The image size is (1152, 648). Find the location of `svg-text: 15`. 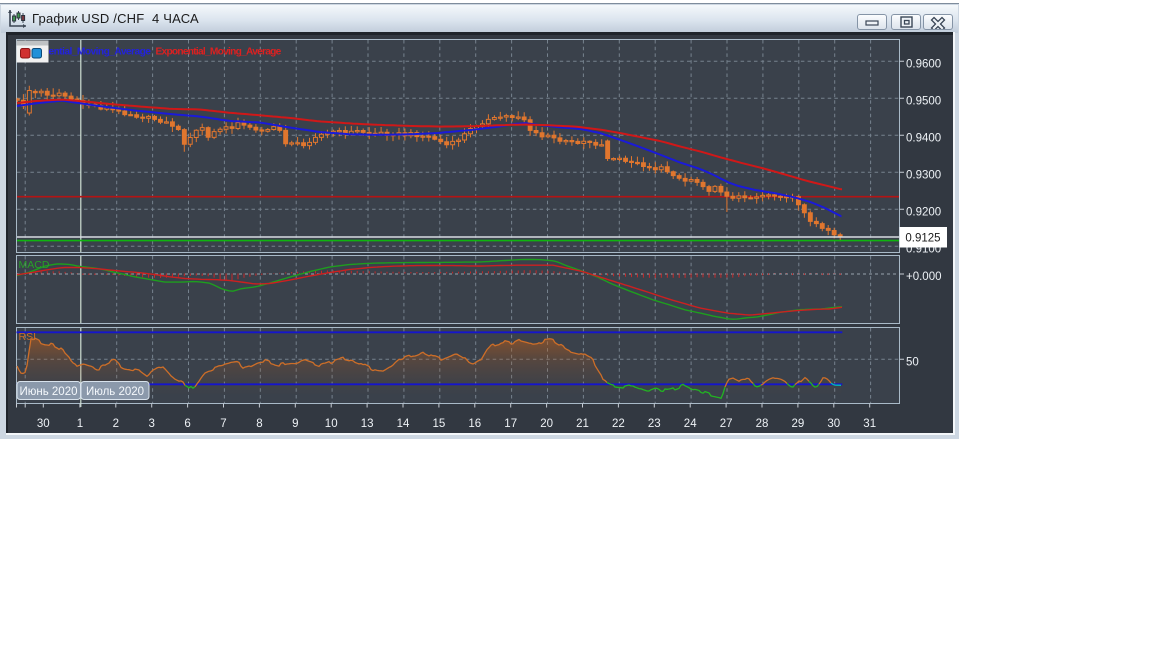

svg-text: 15 is located at coordinates (439, 424).